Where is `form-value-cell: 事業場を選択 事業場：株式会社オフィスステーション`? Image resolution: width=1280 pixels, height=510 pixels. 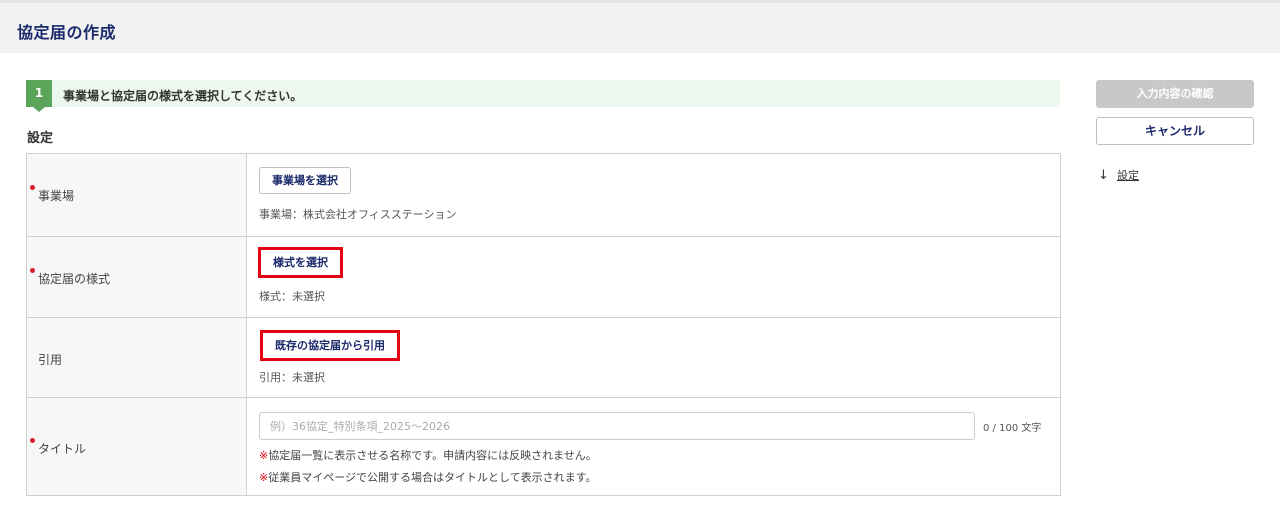 form-value-cell: 事業場を選択 事業場：株式会社オフィスステーション is located at coordinates (653, 195).